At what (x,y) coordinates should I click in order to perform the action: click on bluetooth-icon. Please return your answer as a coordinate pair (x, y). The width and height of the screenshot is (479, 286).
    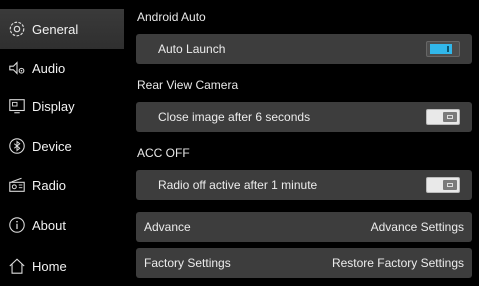
    Looking at the image, I should click on (17, 146).